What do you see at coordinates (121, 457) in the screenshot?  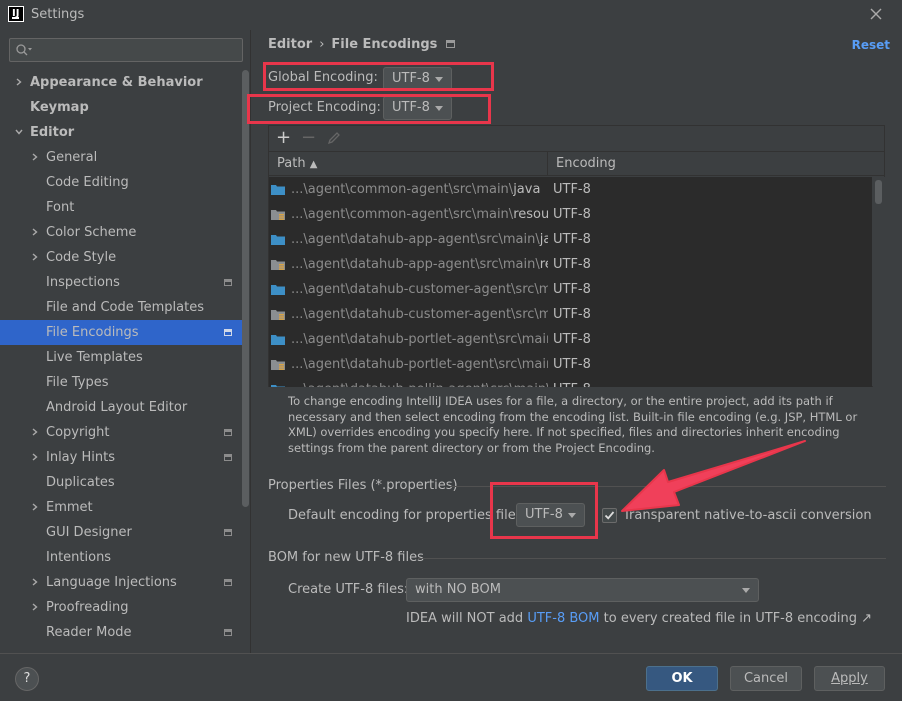 I see `sidebar-item-inlay-hints: Inlay Hints` at bounding box center [121, 457].